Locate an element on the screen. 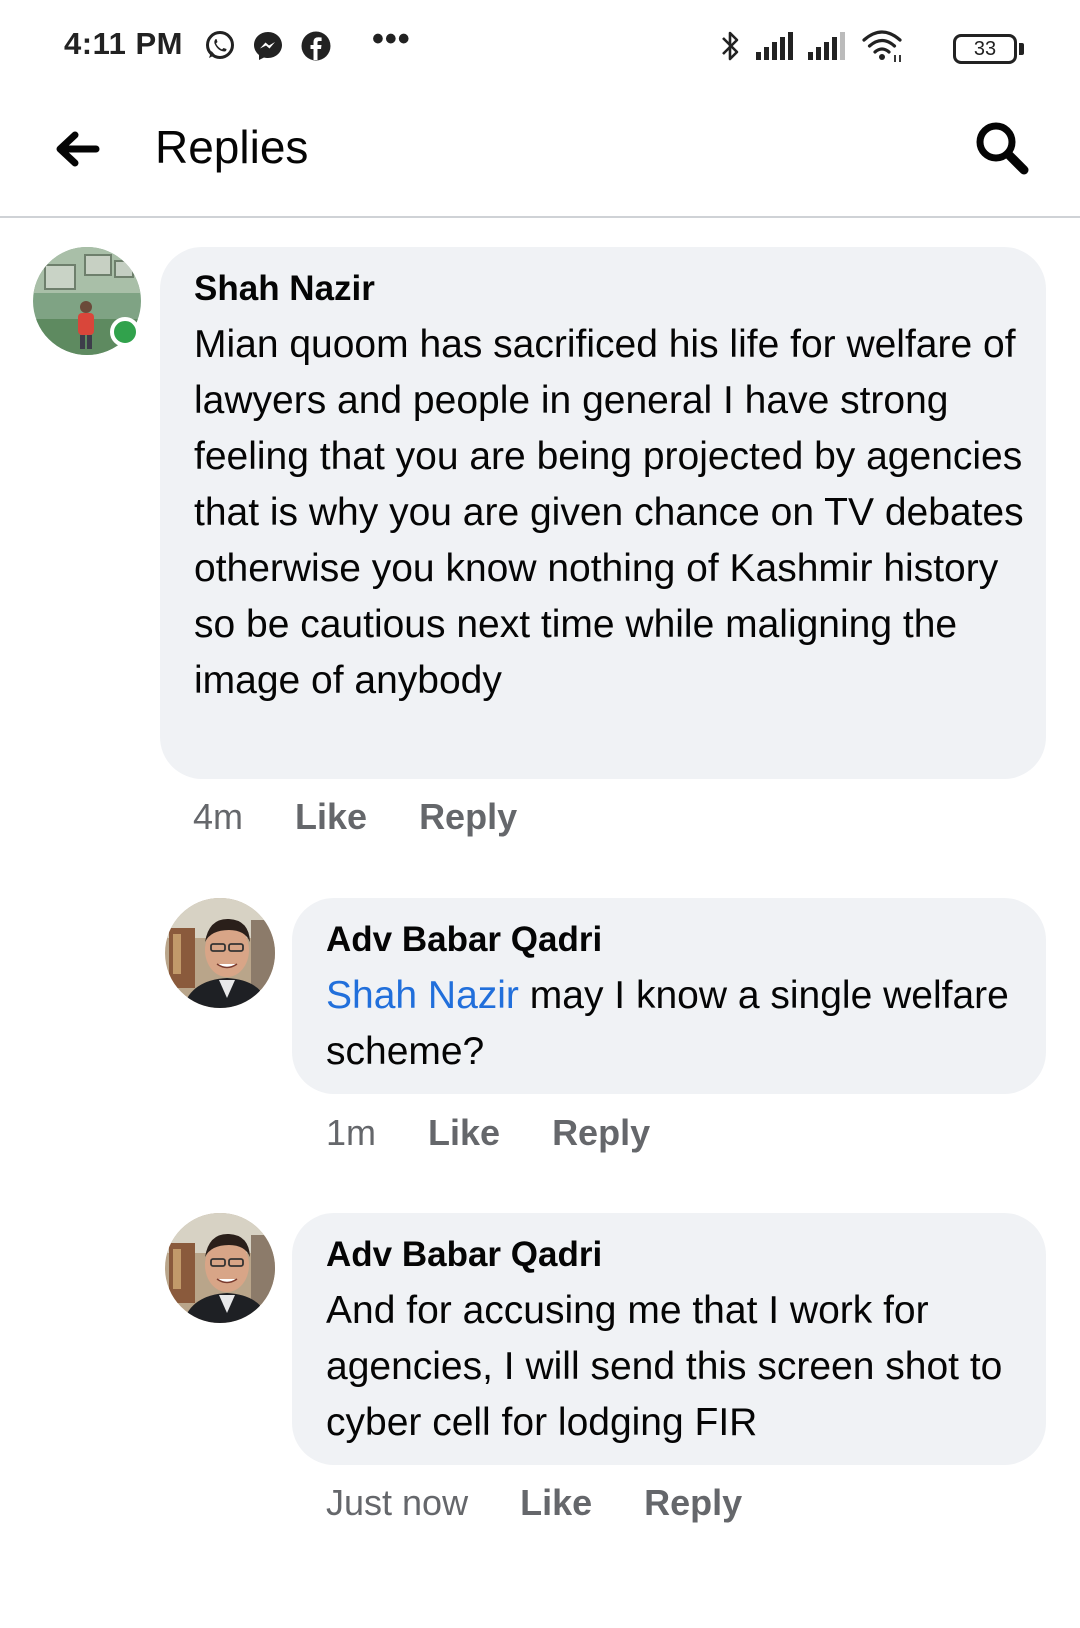  comment-author: Shah Nazir is located at coordinates (284, 289).